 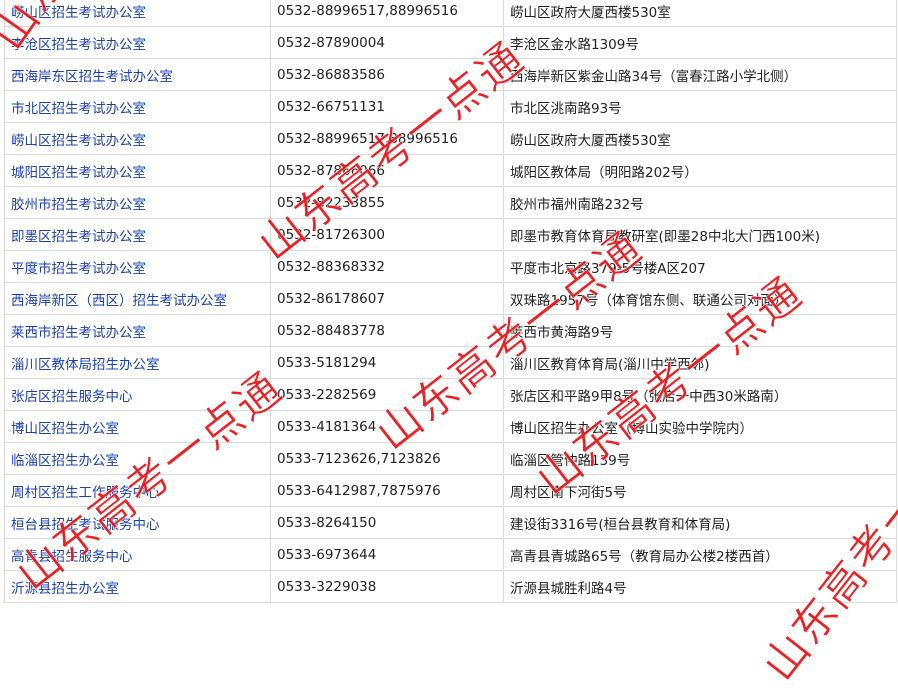 I want to click on office-name-link: 市北区招生考试办公室, so click(x=78, y=109).